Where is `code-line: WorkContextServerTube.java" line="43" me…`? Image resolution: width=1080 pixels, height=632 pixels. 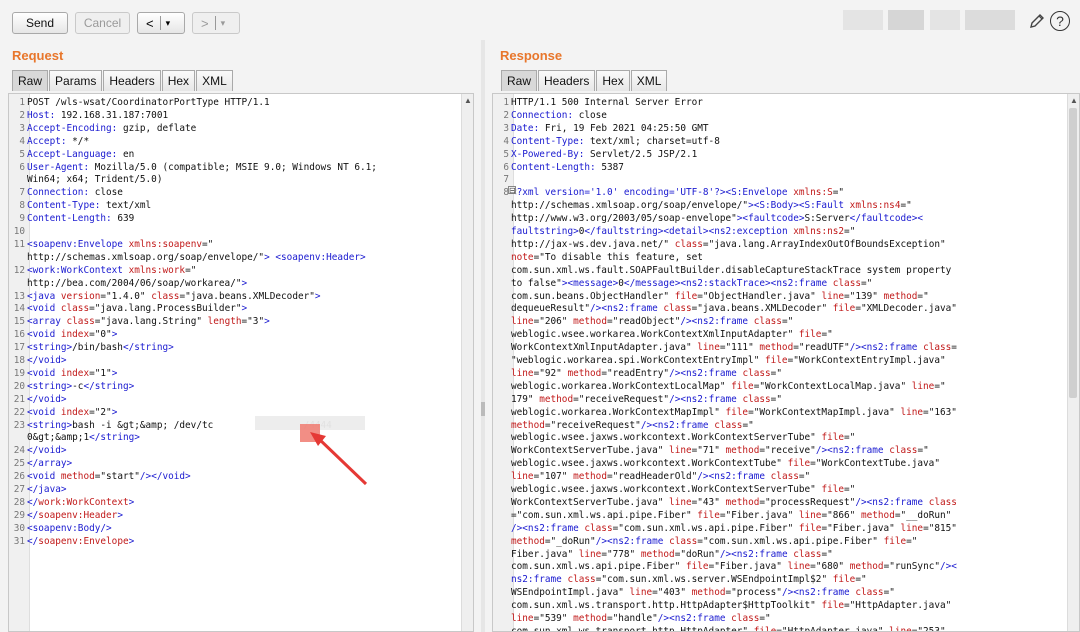
code-line: WorkContextServerTube.java" line="43" me… is located at coordinates (734, 503).